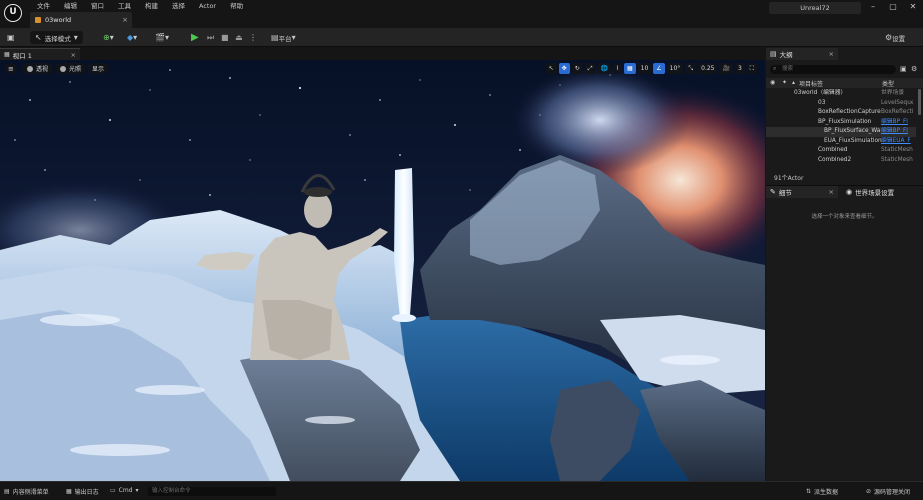 This screenshot has height=500, width=923. Describe the element at coordinates (691, 68) in the screenshot. I see `scale-snap-toggle: ⤡` at that location.